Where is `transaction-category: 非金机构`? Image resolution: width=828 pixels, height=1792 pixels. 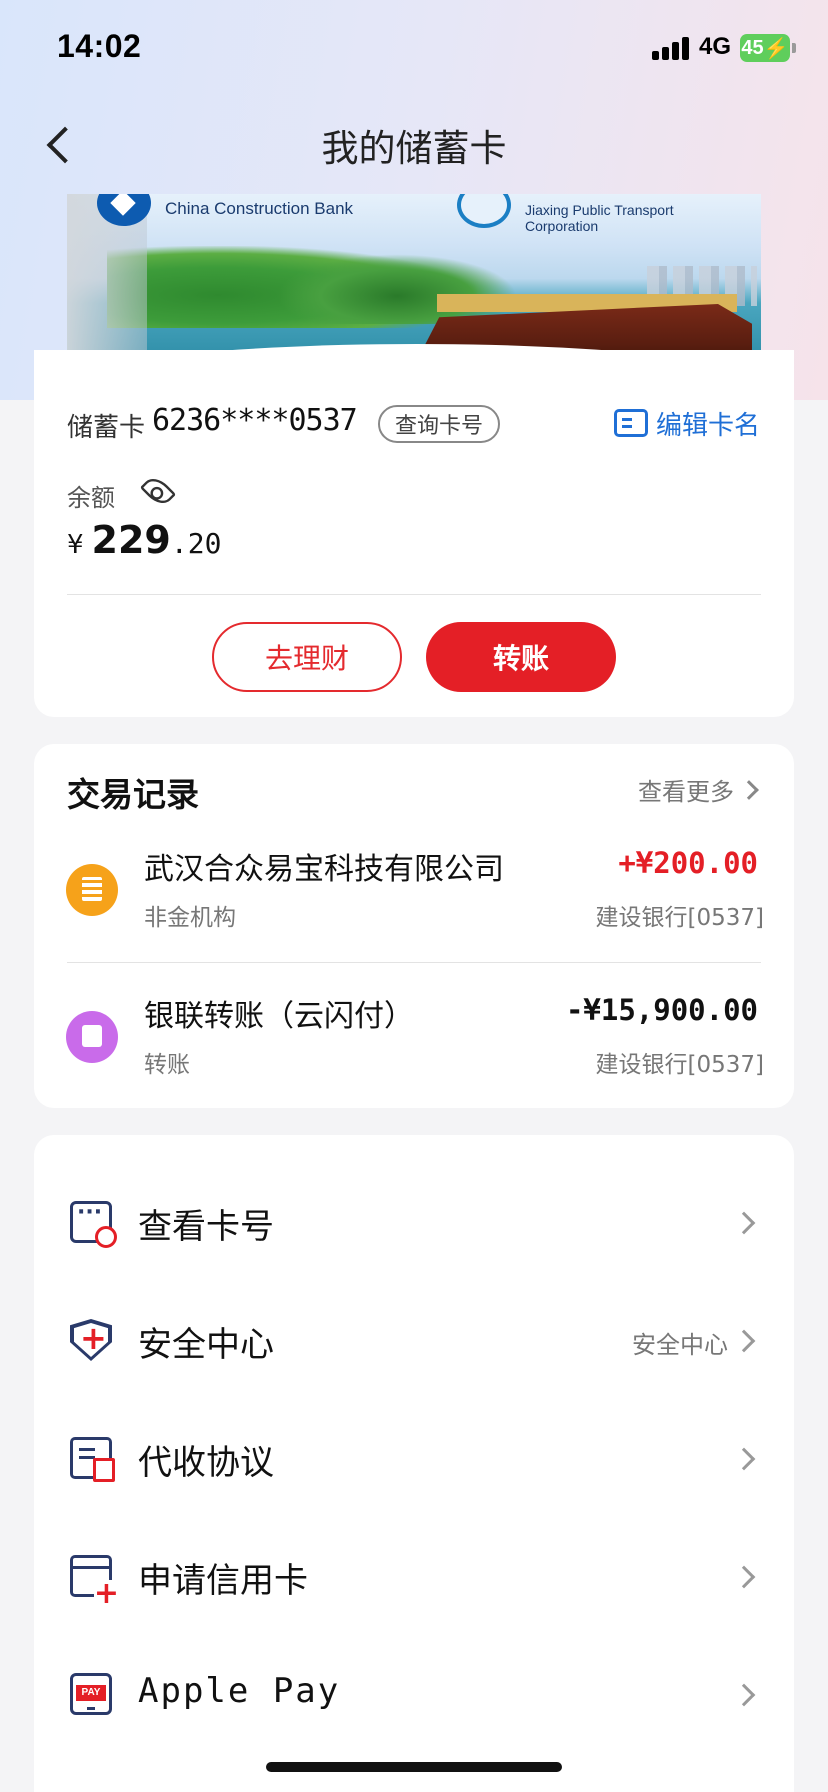 transaction-category: 非金机构 is located at coordinates (190, 918).